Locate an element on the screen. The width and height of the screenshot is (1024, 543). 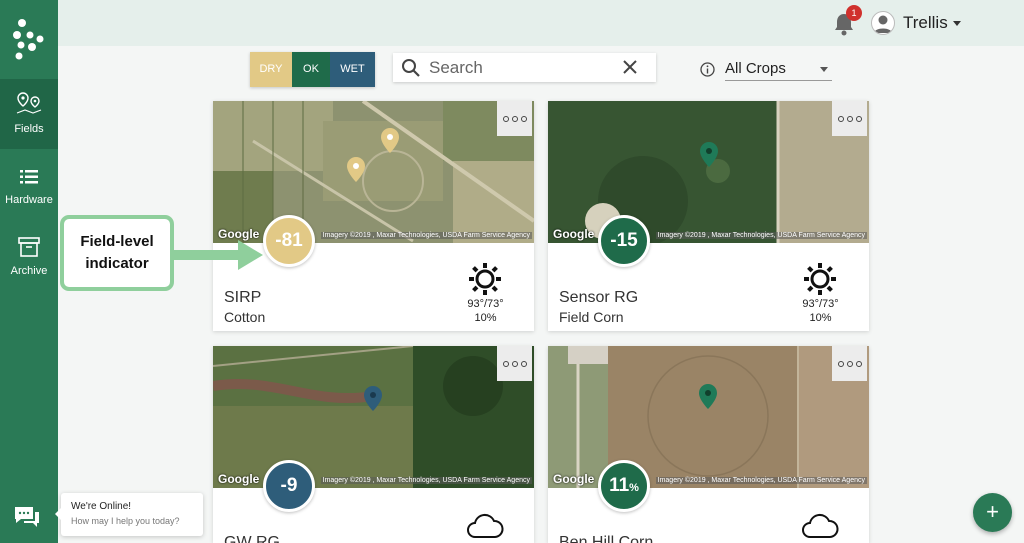
sidebar-item-label: Archive is located at coordinates (29, 271).